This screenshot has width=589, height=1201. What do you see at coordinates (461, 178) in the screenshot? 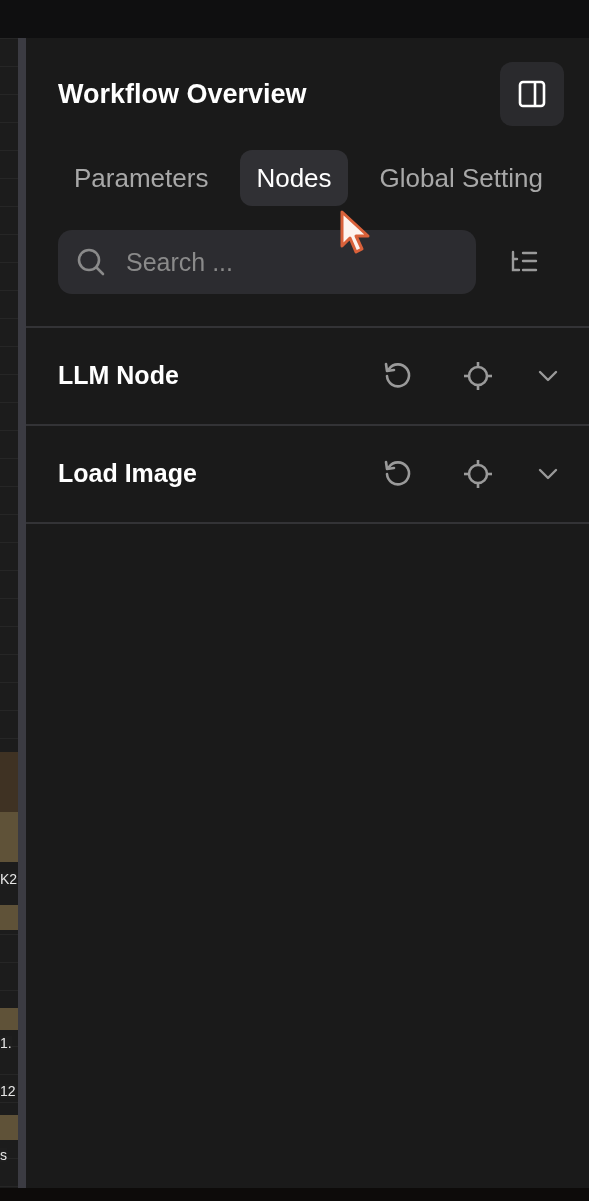
I see `tab: Global Setting` at bounding box center [461, 178].